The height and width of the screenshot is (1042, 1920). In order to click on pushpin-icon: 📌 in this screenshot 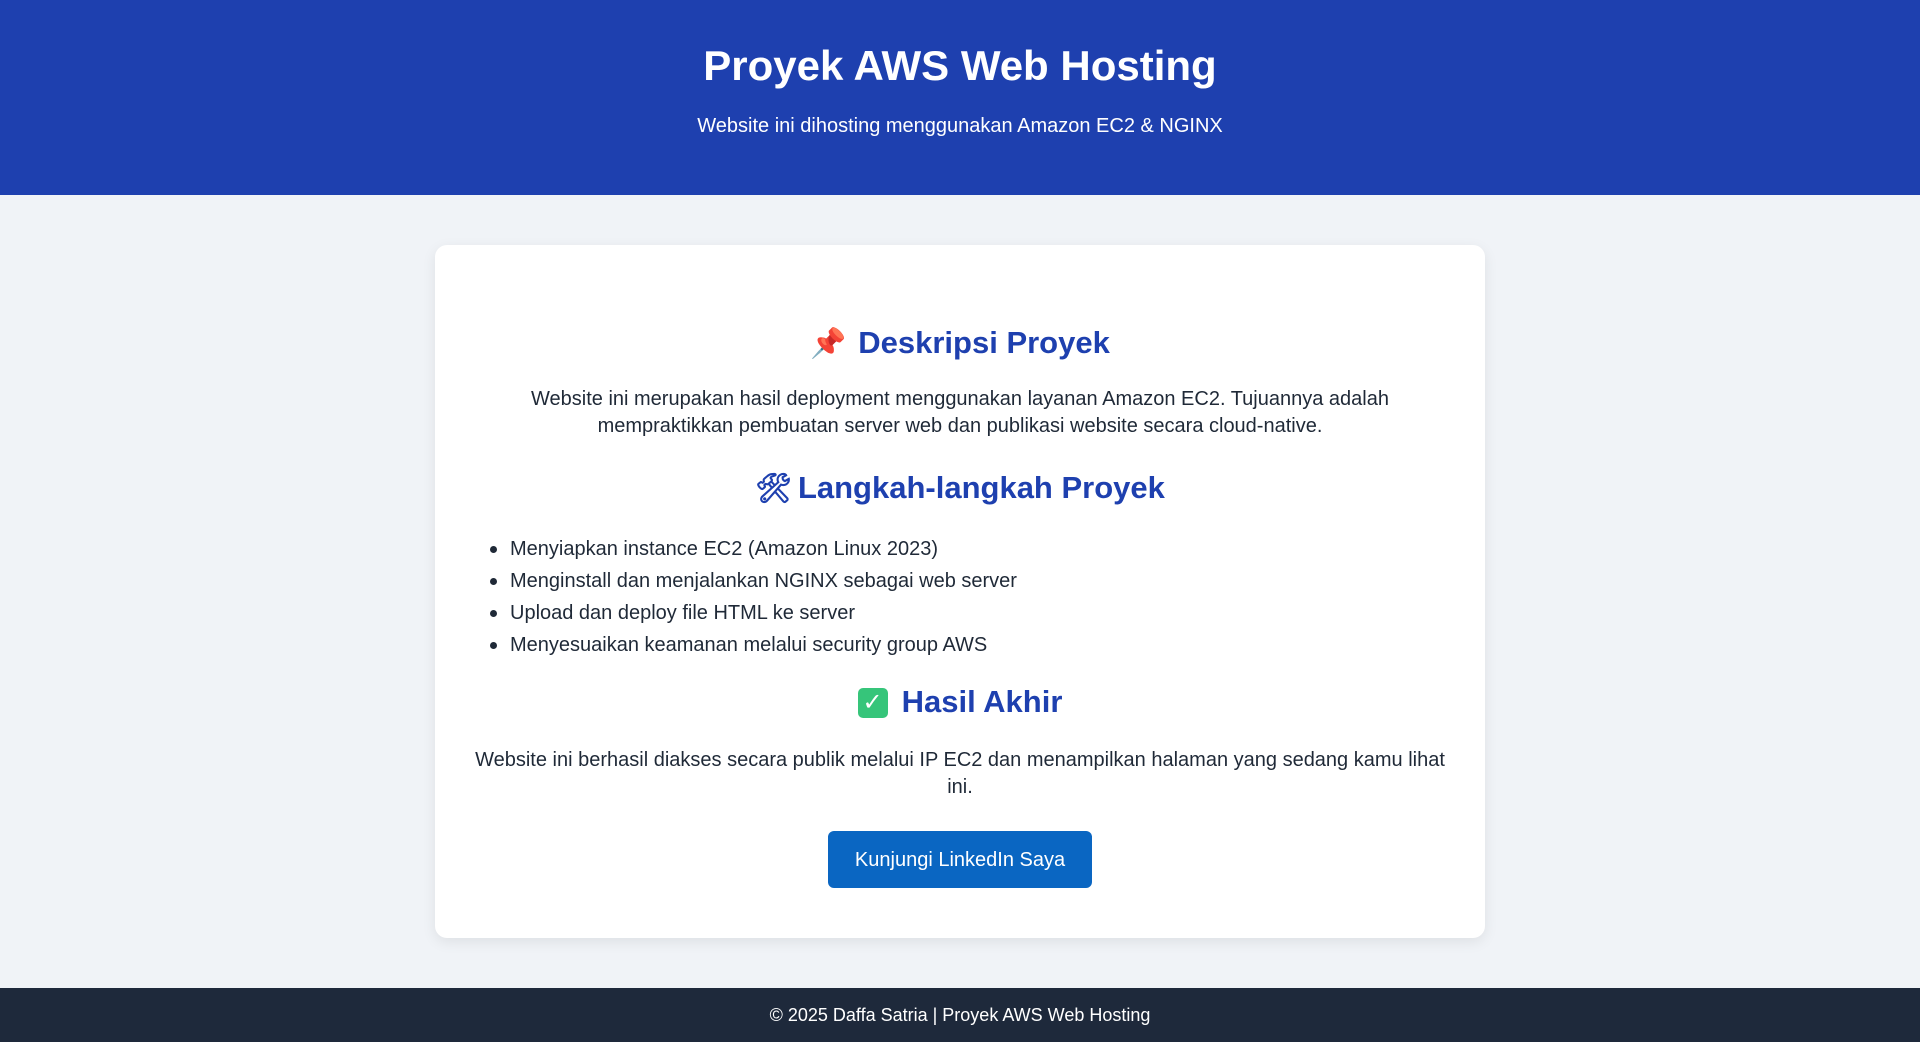, I will do `click(828, 344)`.